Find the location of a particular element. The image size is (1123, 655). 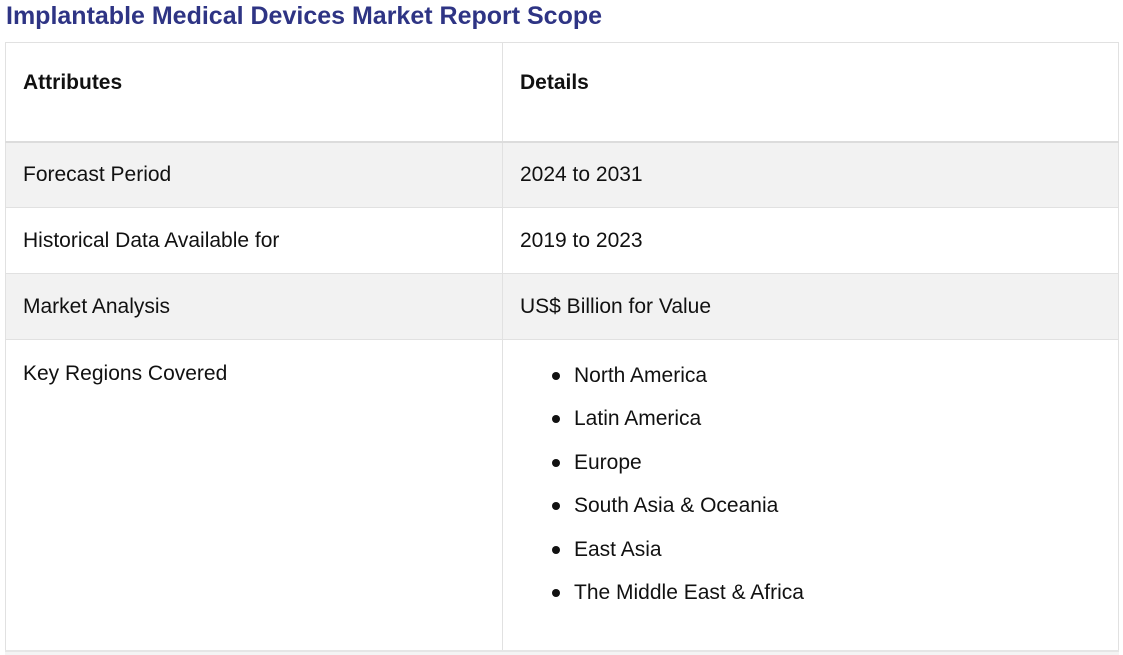

next-row-edge is located at coordinates (562, 652).